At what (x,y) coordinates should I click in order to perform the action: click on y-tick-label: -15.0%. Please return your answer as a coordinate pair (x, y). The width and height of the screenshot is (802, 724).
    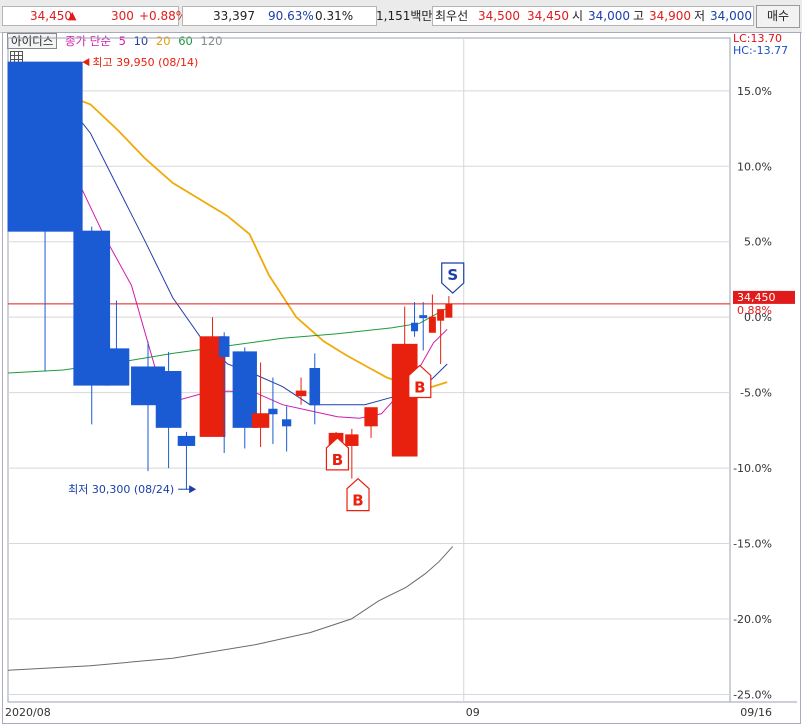
    Looking at the image, I should click on (752, 544).